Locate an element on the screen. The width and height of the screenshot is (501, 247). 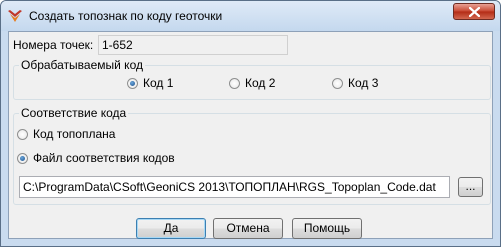
ok-button: Да is located at coordinates (171, 228).